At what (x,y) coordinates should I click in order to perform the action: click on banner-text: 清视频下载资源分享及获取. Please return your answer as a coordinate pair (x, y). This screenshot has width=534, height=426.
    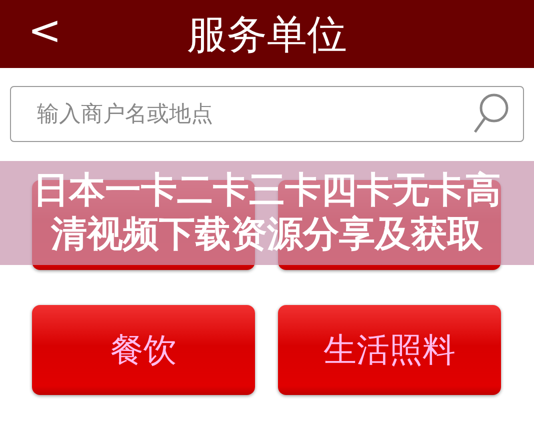
    Looking at the image, I should click on (267, 235).